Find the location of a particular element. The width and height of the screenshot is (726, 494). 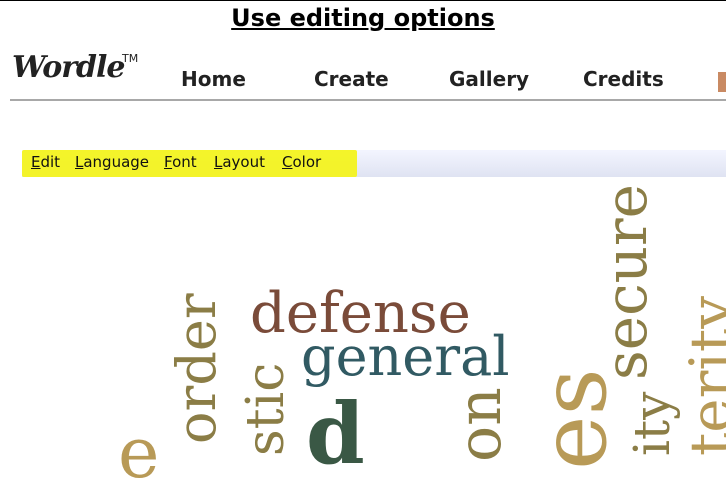

cloud-word-order: order is located at coordinates (196, 368).